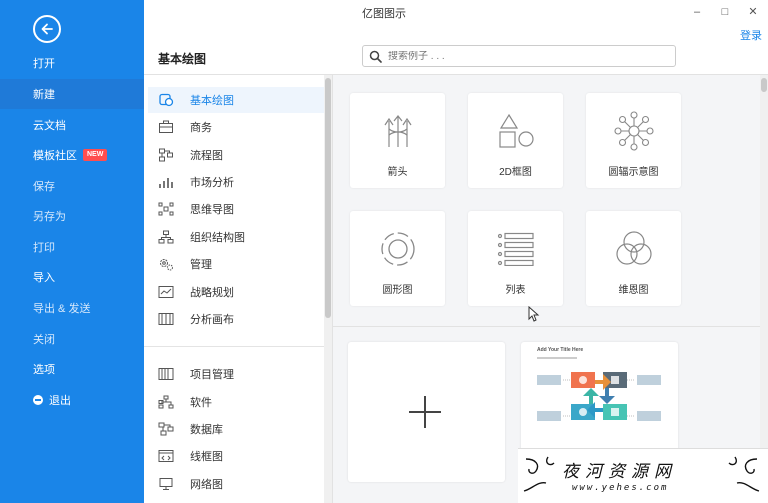 Image resolution: width=768 pixels, height=503 pixels. I want to click on category-item-mindmap: 思维导图, so click(236, 209).